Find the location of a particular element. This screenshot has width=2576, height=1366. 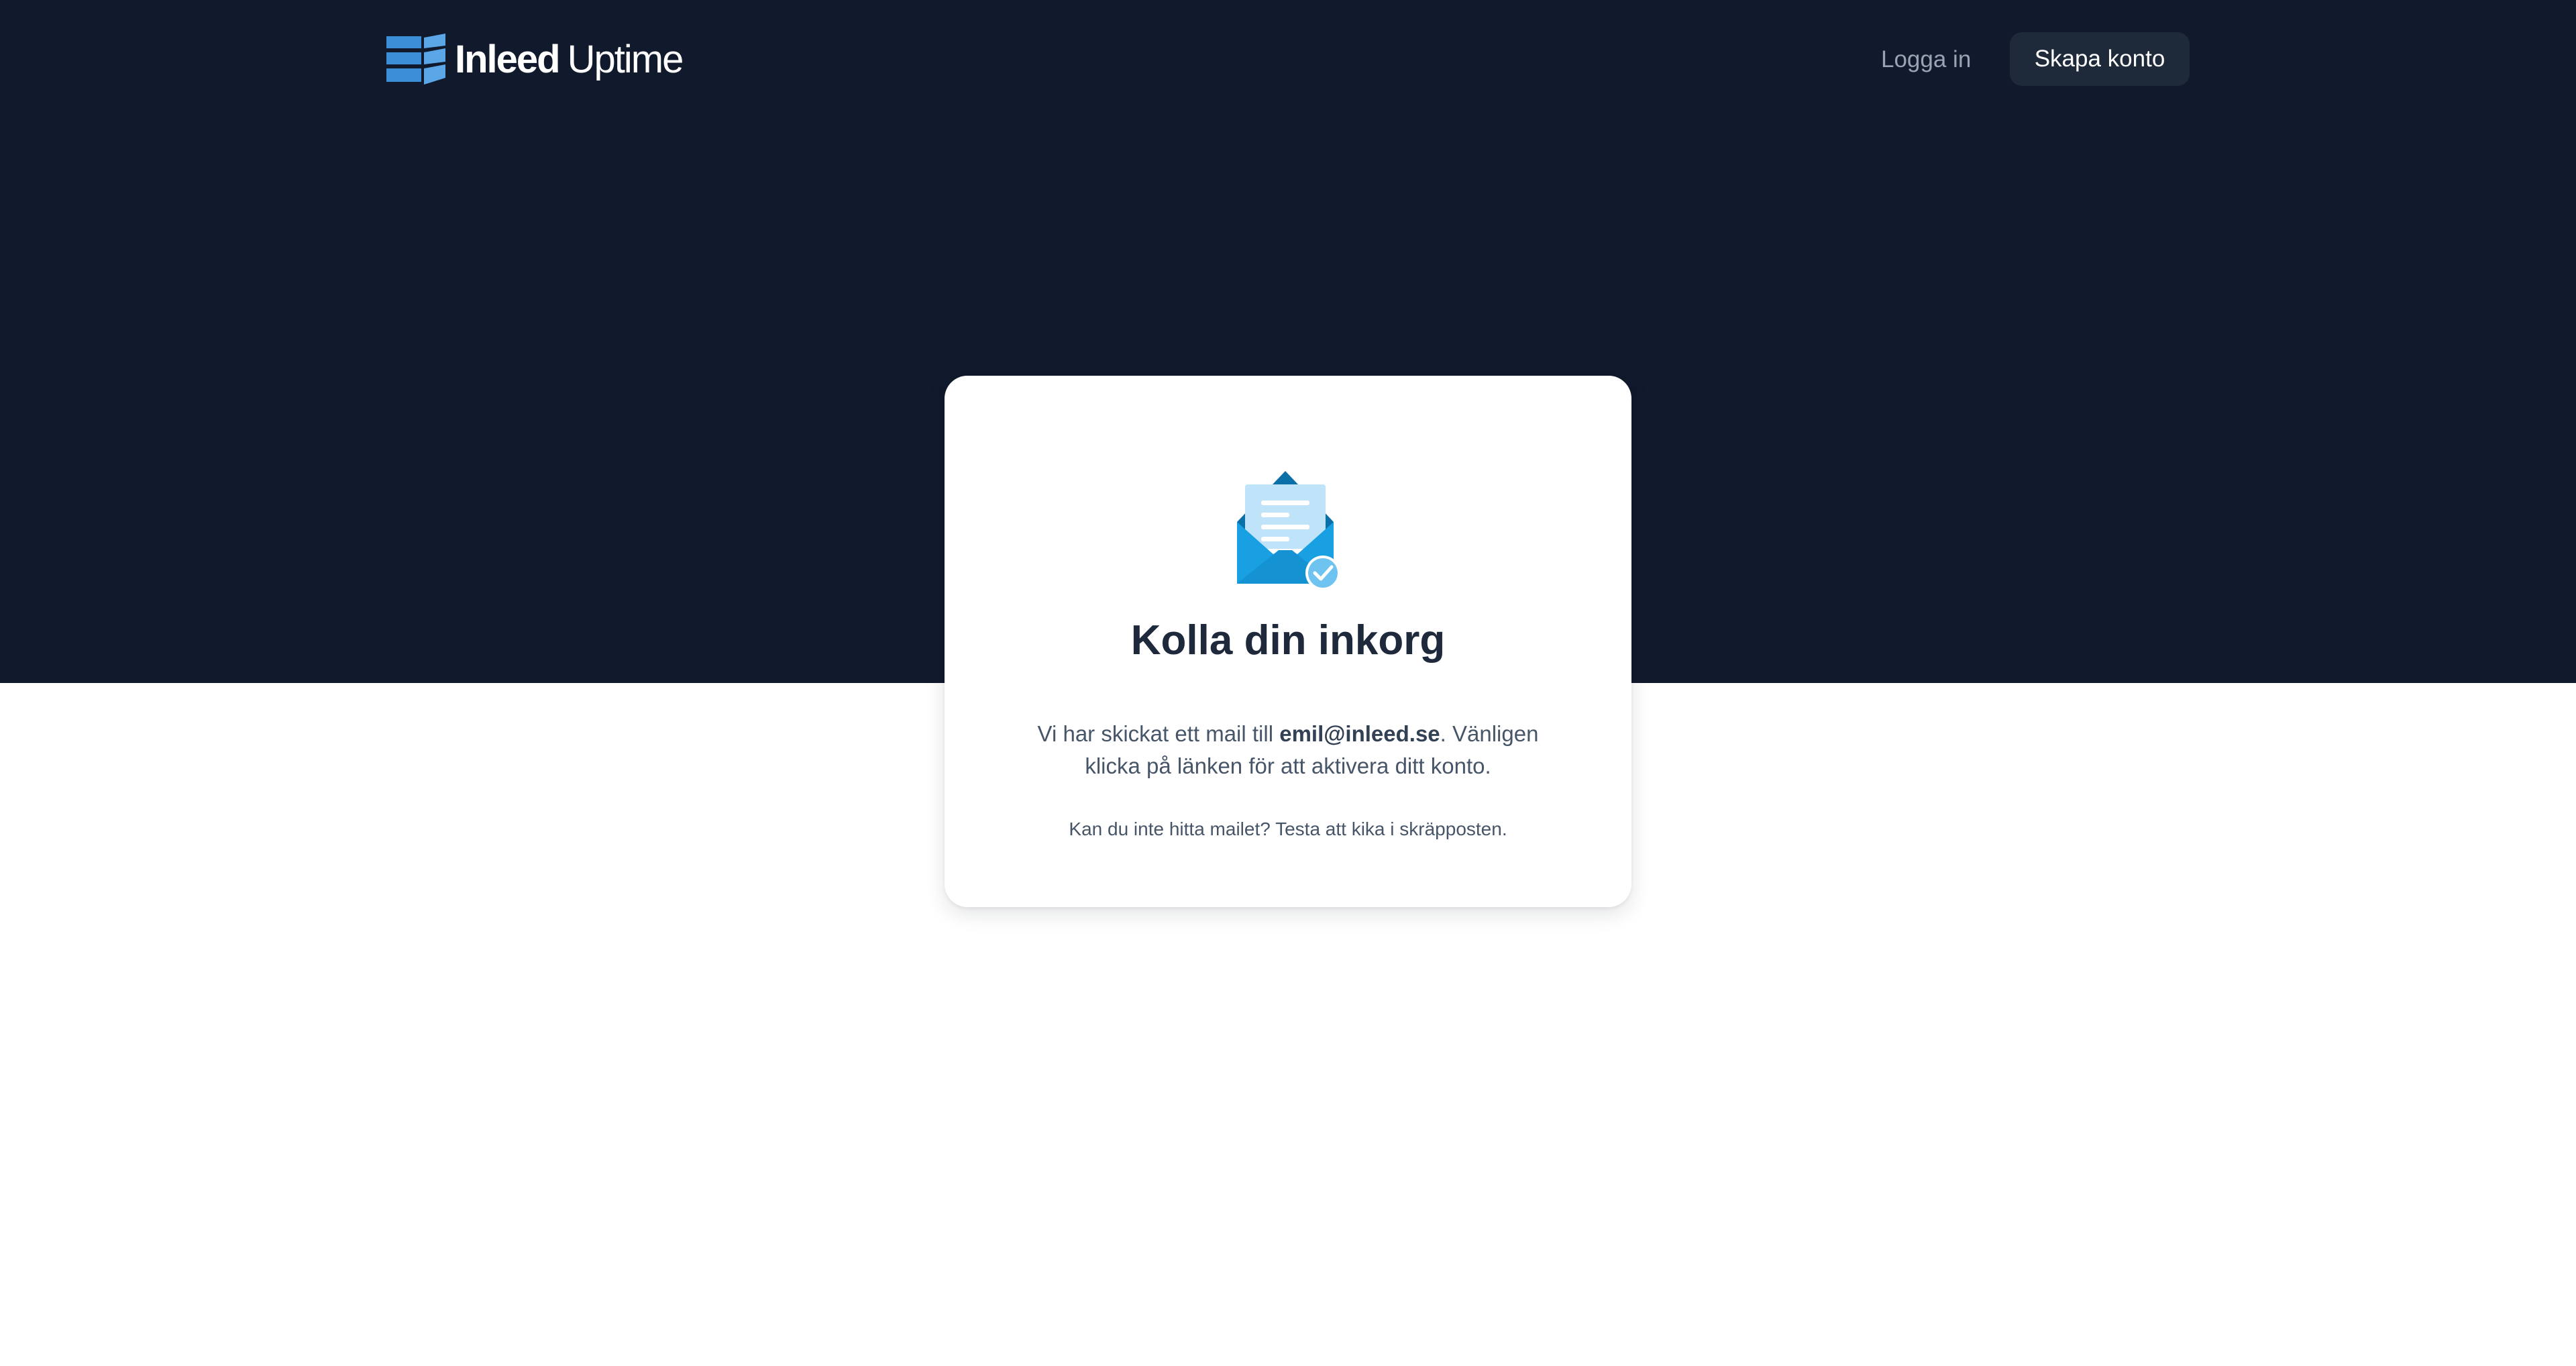

email-address: emil@inleed.se is located at coordinates (1359, 733).